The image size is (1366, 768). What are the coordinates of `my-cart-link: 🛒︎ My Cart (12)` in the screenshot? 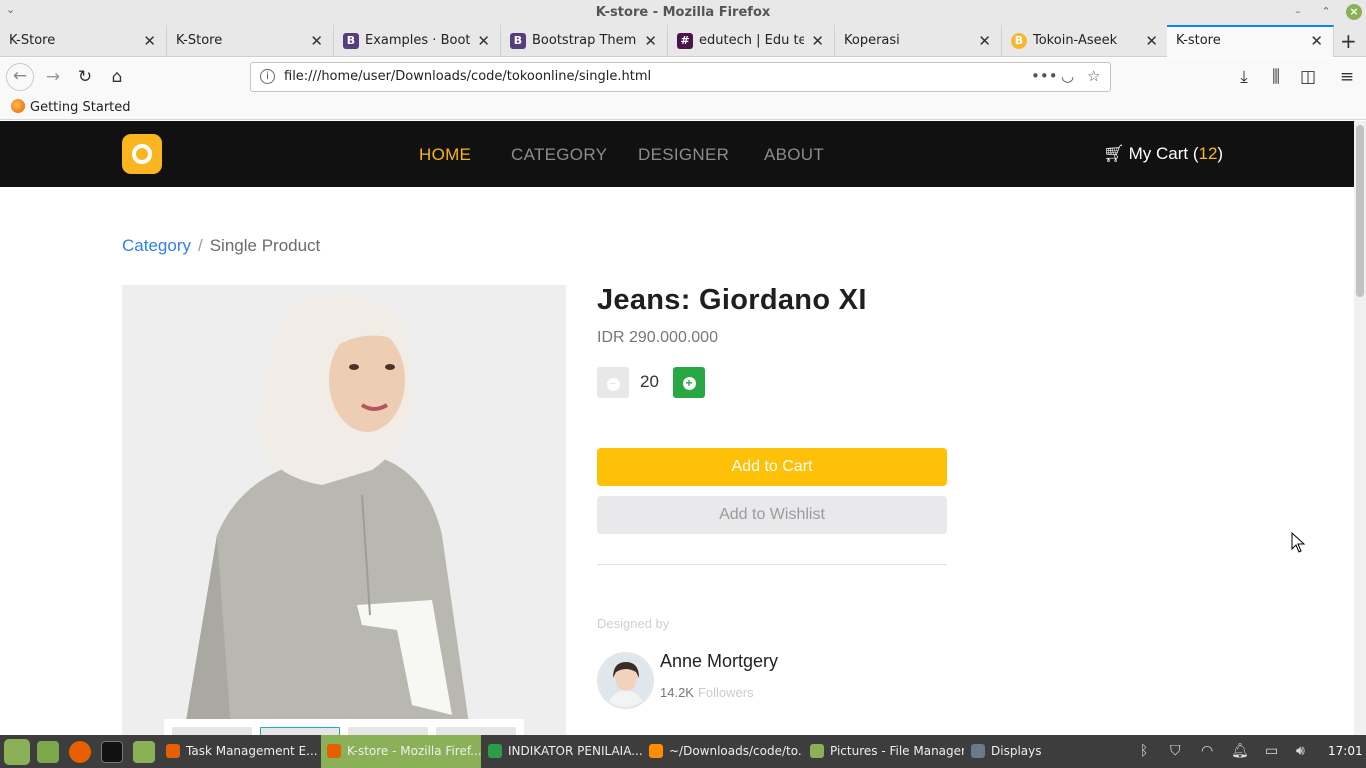 It's located at (1163, 154).